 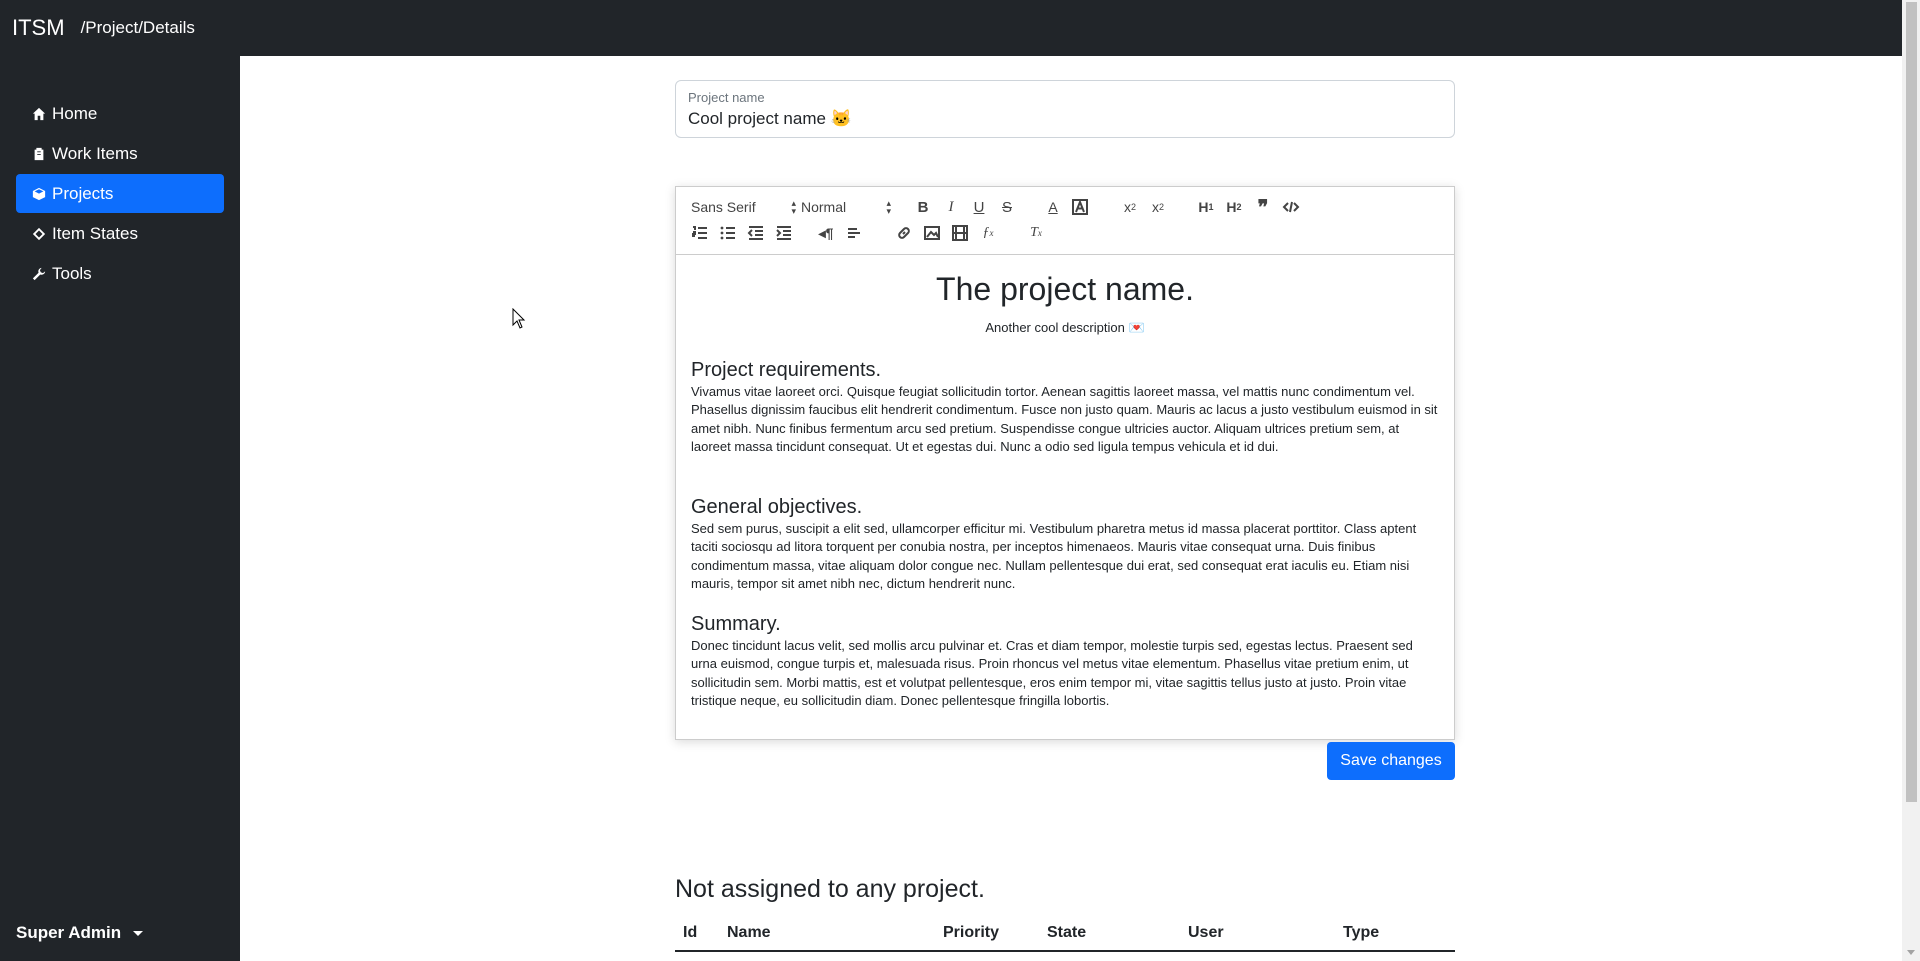 I want to click on font-family-select: Sans Serif ▴ ▾, so click(x=743, y=207).